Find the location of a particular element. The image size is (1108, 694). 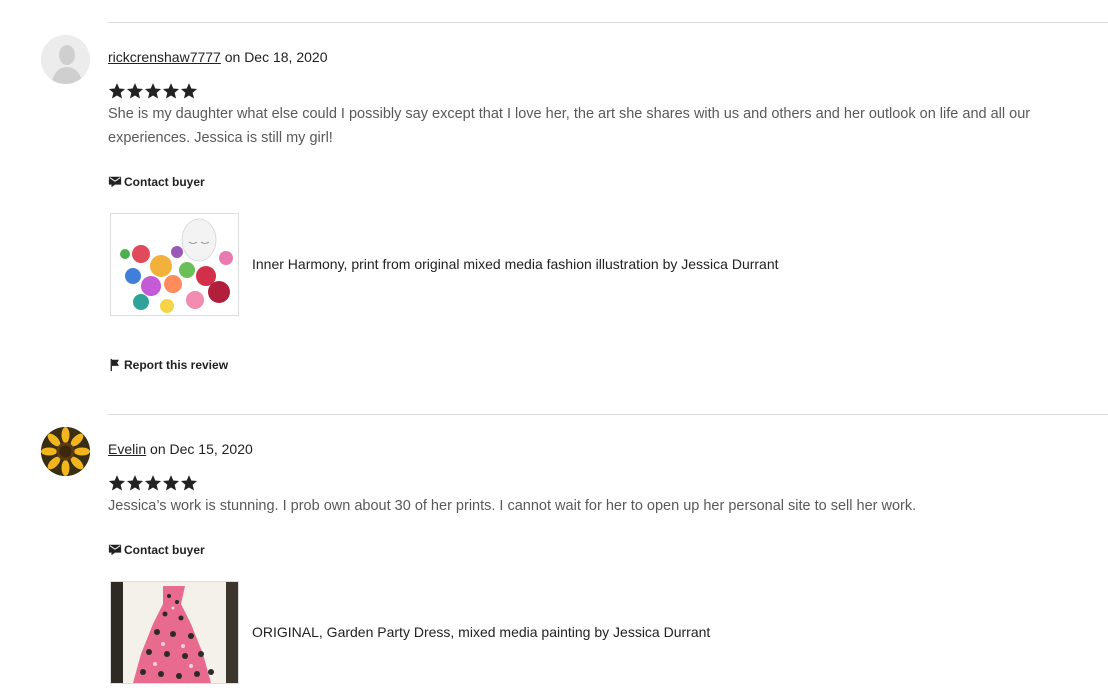

garden-party-dress-artwork is located at coordinates (174, 632).